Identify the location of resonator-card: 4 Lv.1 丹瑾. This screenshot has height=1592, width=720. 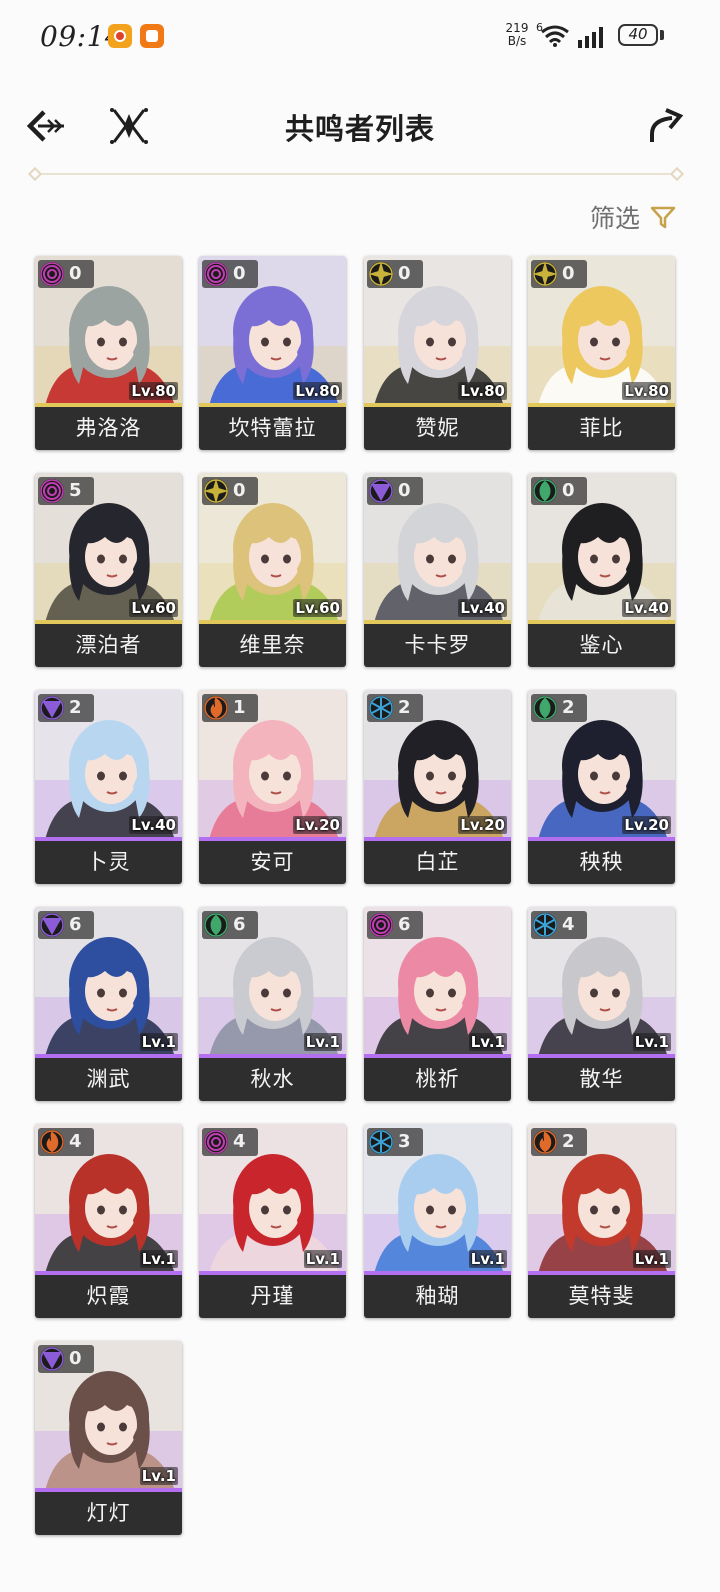
(272, 1221).